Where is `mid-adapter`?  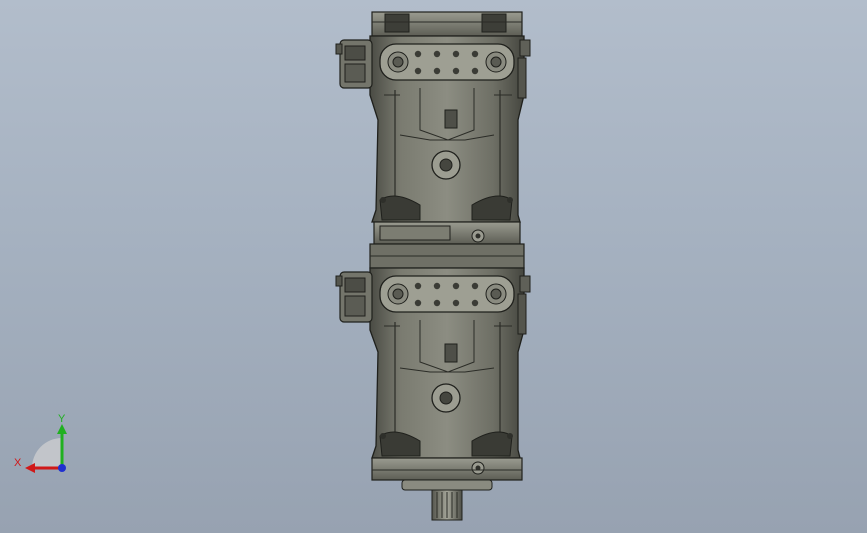
mid-adapter is located at coordinates (447, 245).